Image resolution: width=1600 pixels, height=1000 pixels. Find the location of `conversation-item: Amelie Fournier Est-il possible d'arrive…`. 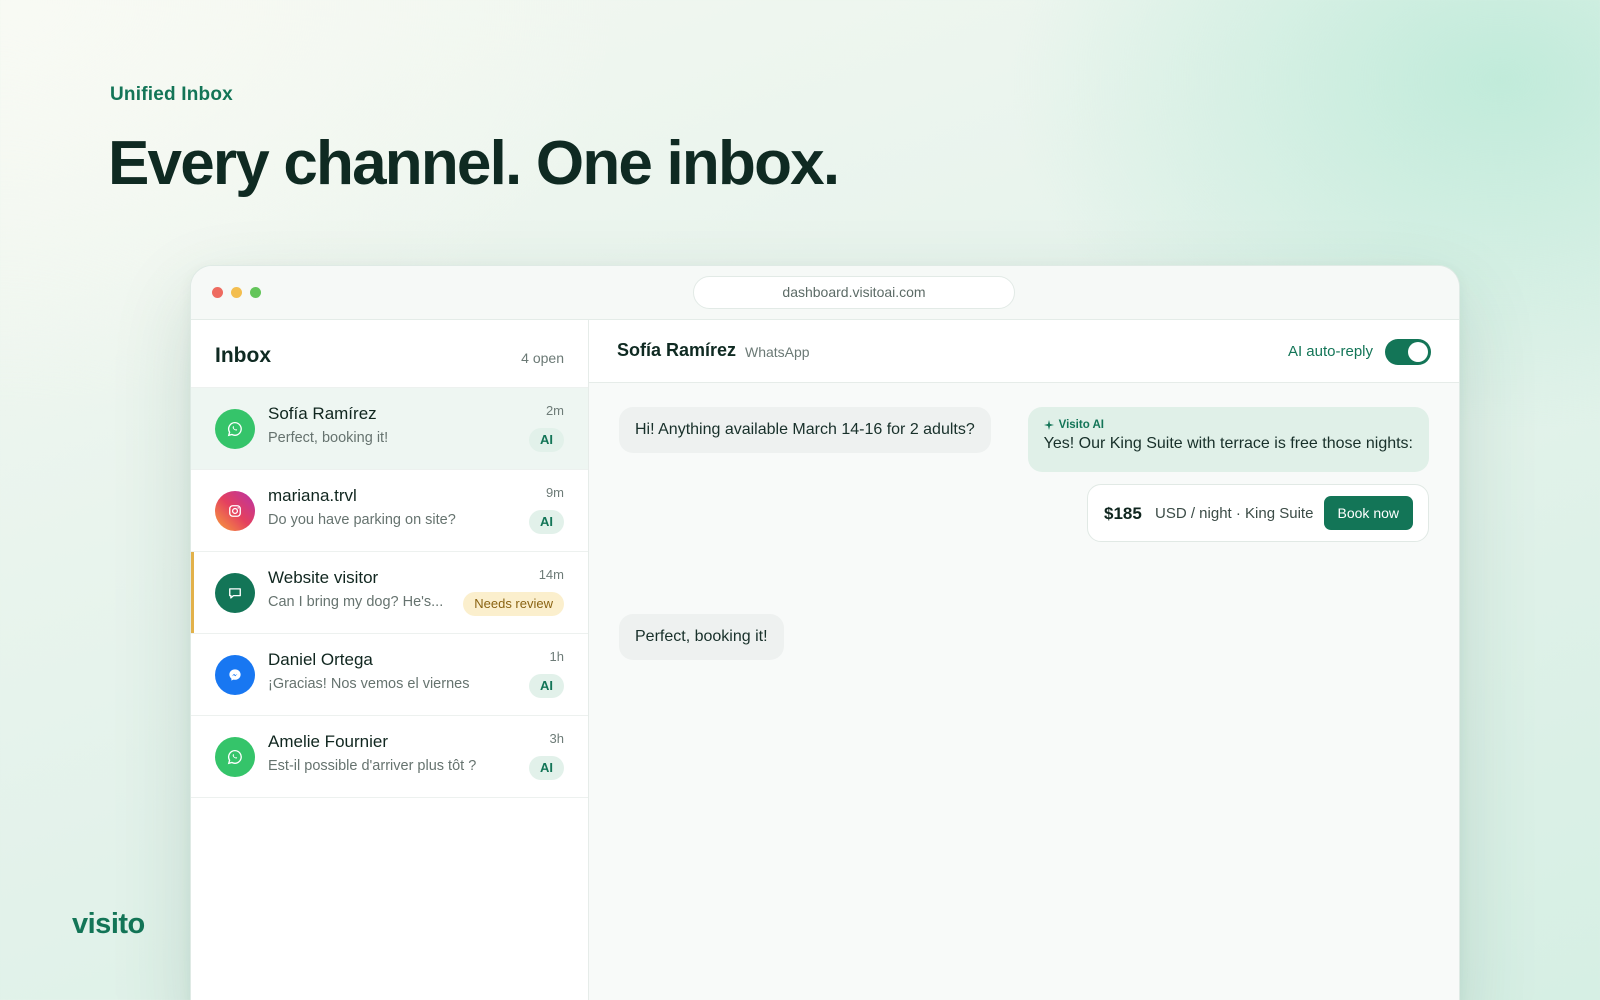

conversation-item: Amelie Fournier Est-il possible d'arrive… is located at coordinates (389, 757).